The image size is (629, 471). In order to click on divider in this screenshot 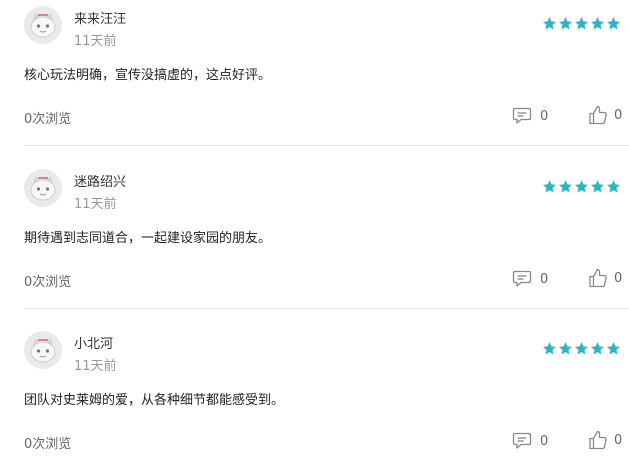, I will do `click(326, 145)`.